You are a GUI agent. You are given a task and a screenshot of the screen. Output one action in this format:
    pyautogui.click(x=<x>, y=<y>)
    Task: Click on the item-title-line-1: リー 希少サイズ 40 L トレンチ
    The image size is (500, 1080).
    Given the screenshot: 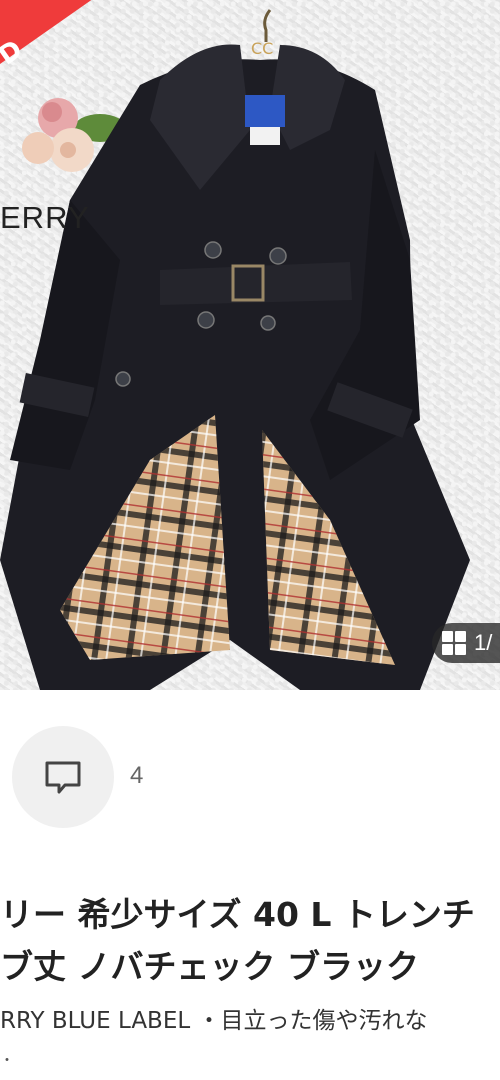 What is the action you would take?
    pyautogui.click(x=237, y=914)
    